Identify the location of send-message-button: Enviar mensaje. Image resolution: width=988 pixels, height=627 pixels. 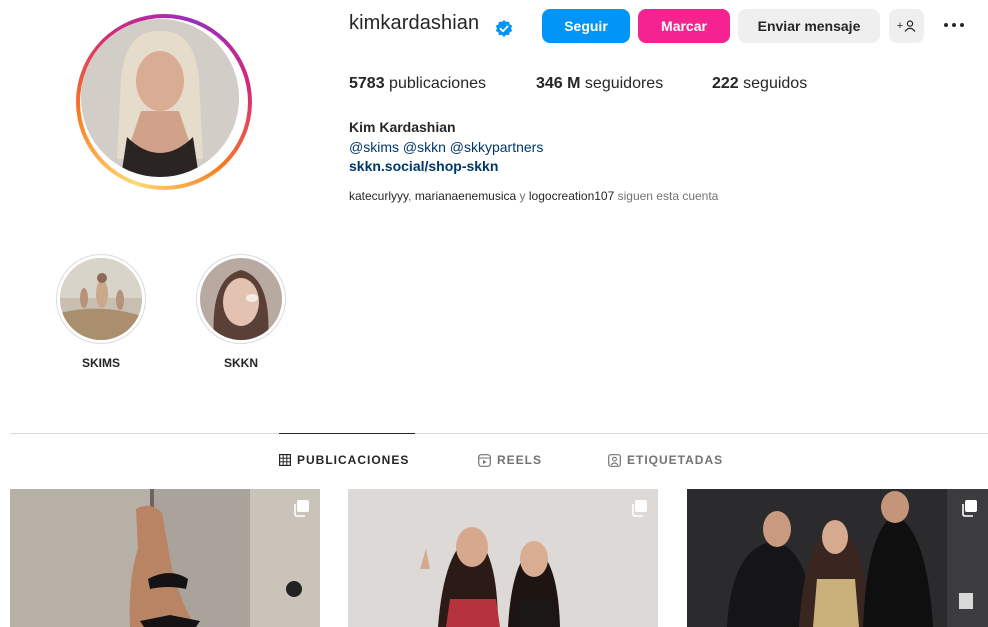
(809, 26).